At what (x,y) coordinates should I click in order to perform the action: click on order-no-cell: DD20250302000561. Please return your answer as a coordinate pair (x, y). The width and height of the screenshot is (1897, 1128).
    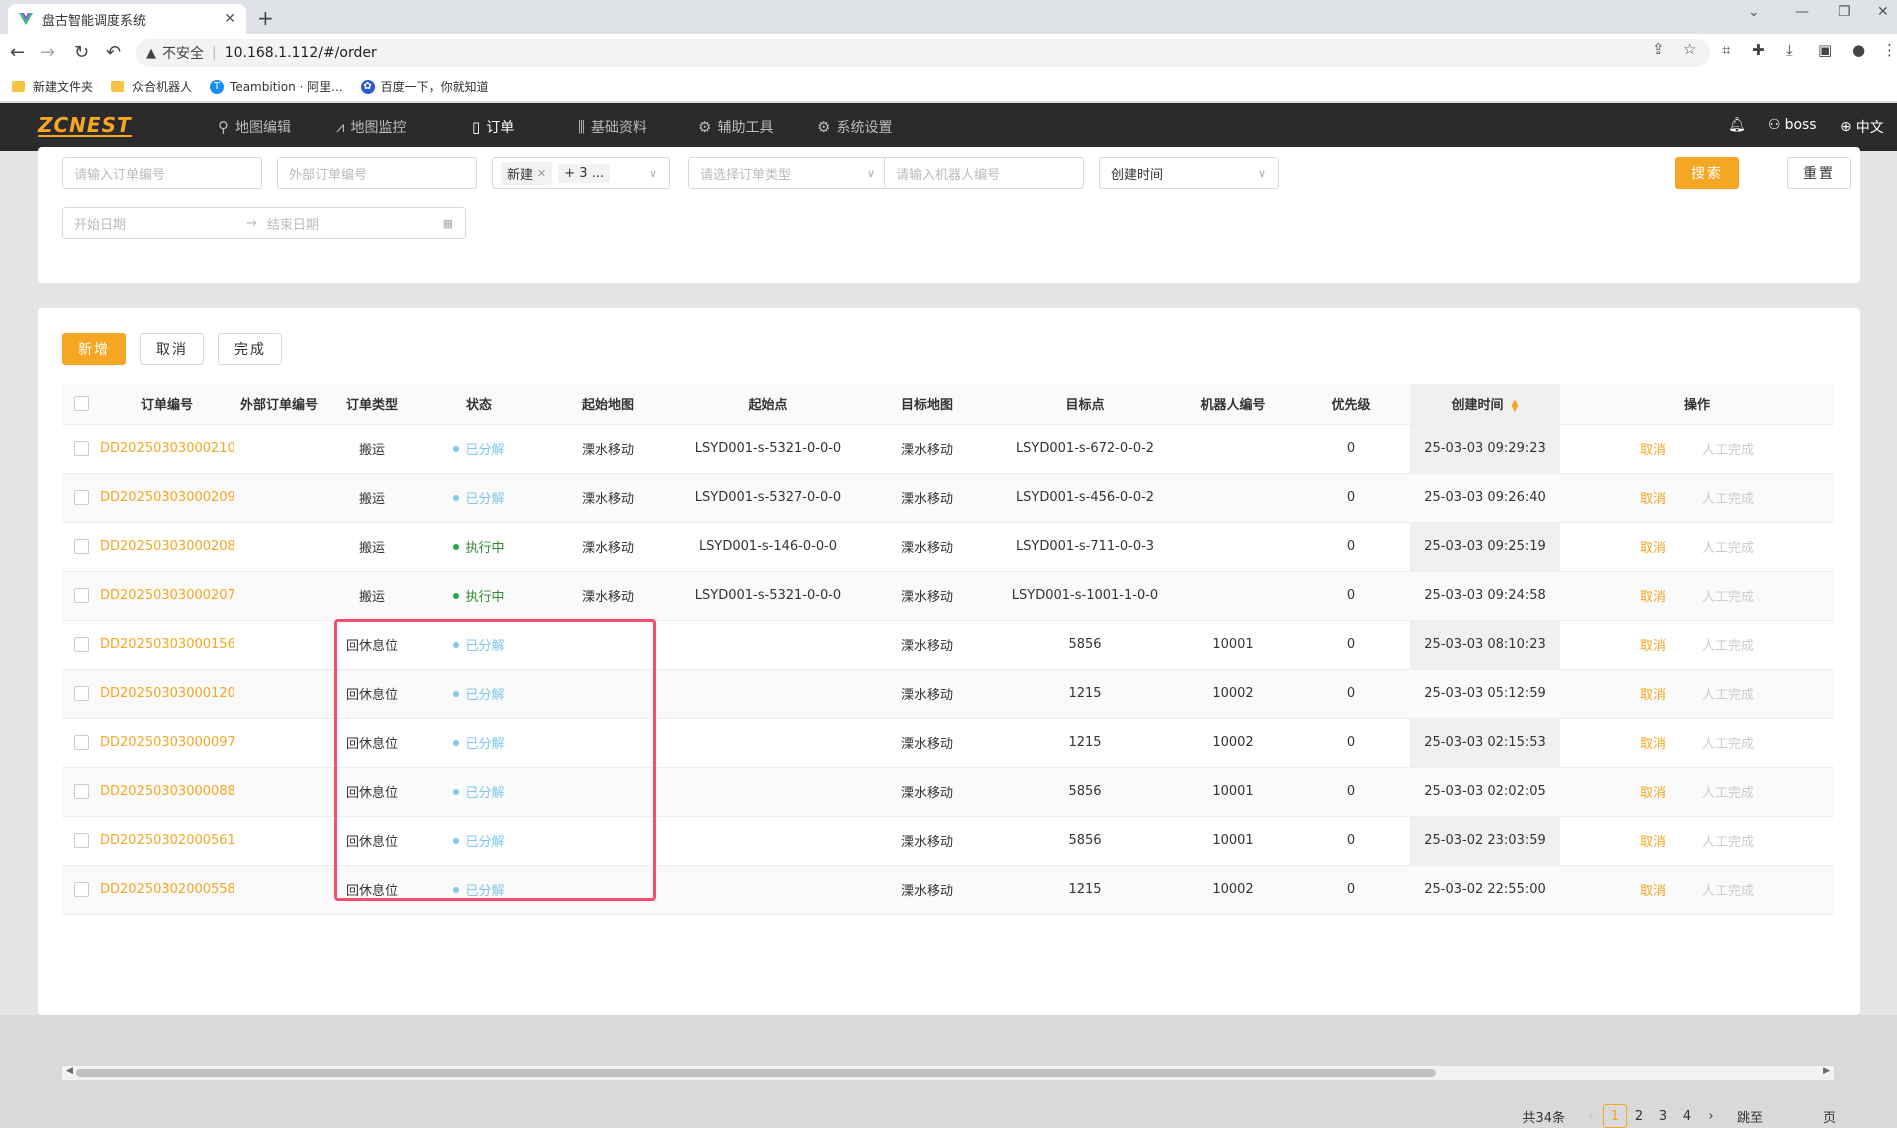
    Looking at the image, I should click on (167, 841).